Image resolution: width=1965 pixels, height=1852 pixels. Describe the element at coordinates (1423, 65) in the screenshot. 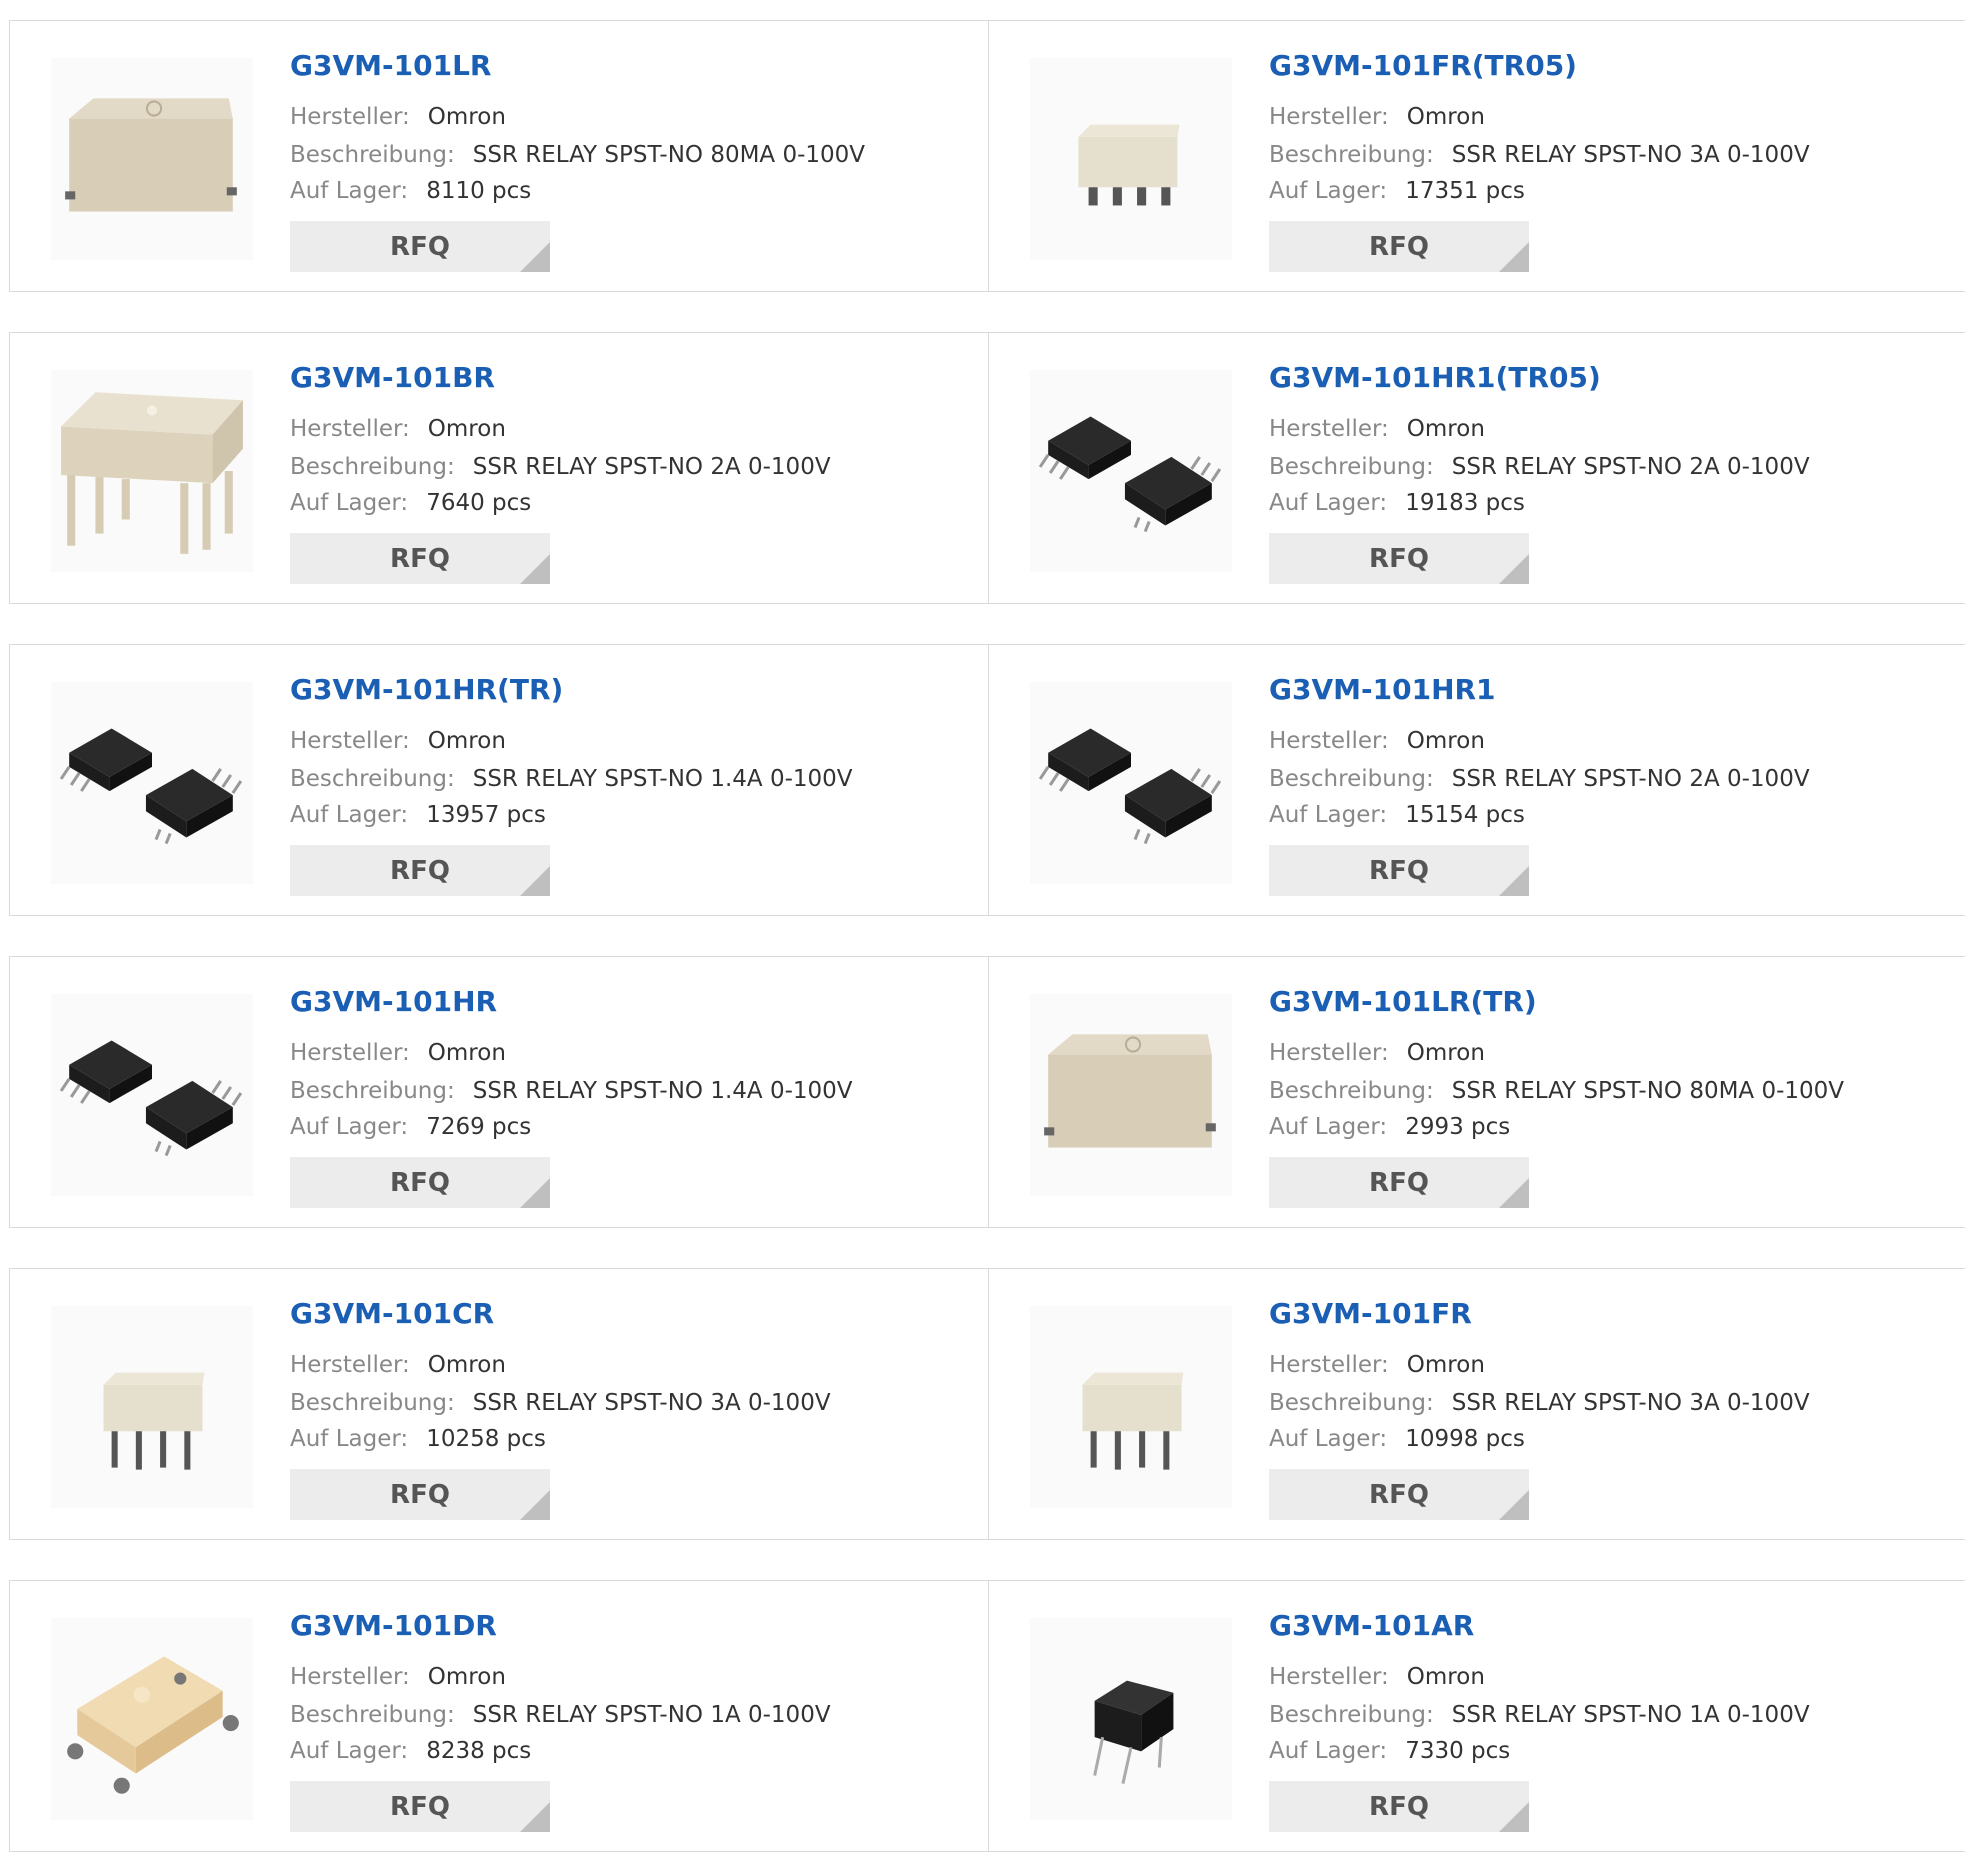

I see `part-number-link: G3VM-101FR(TR05)` at that location.